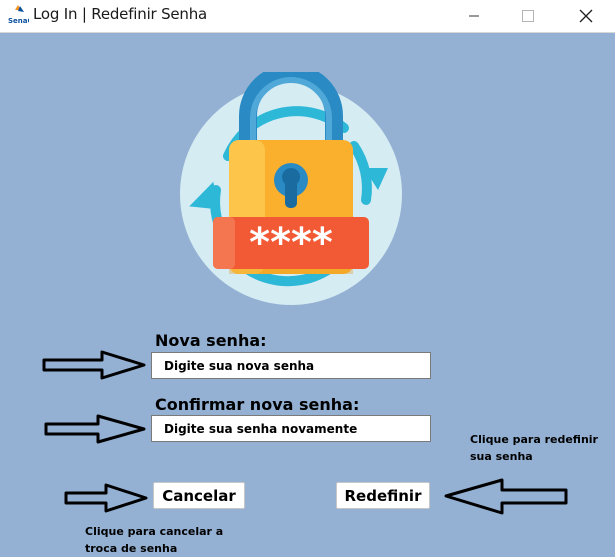 The height and width of the screenshot is (557, 615). I want to click on close-button, so click(586, 16).